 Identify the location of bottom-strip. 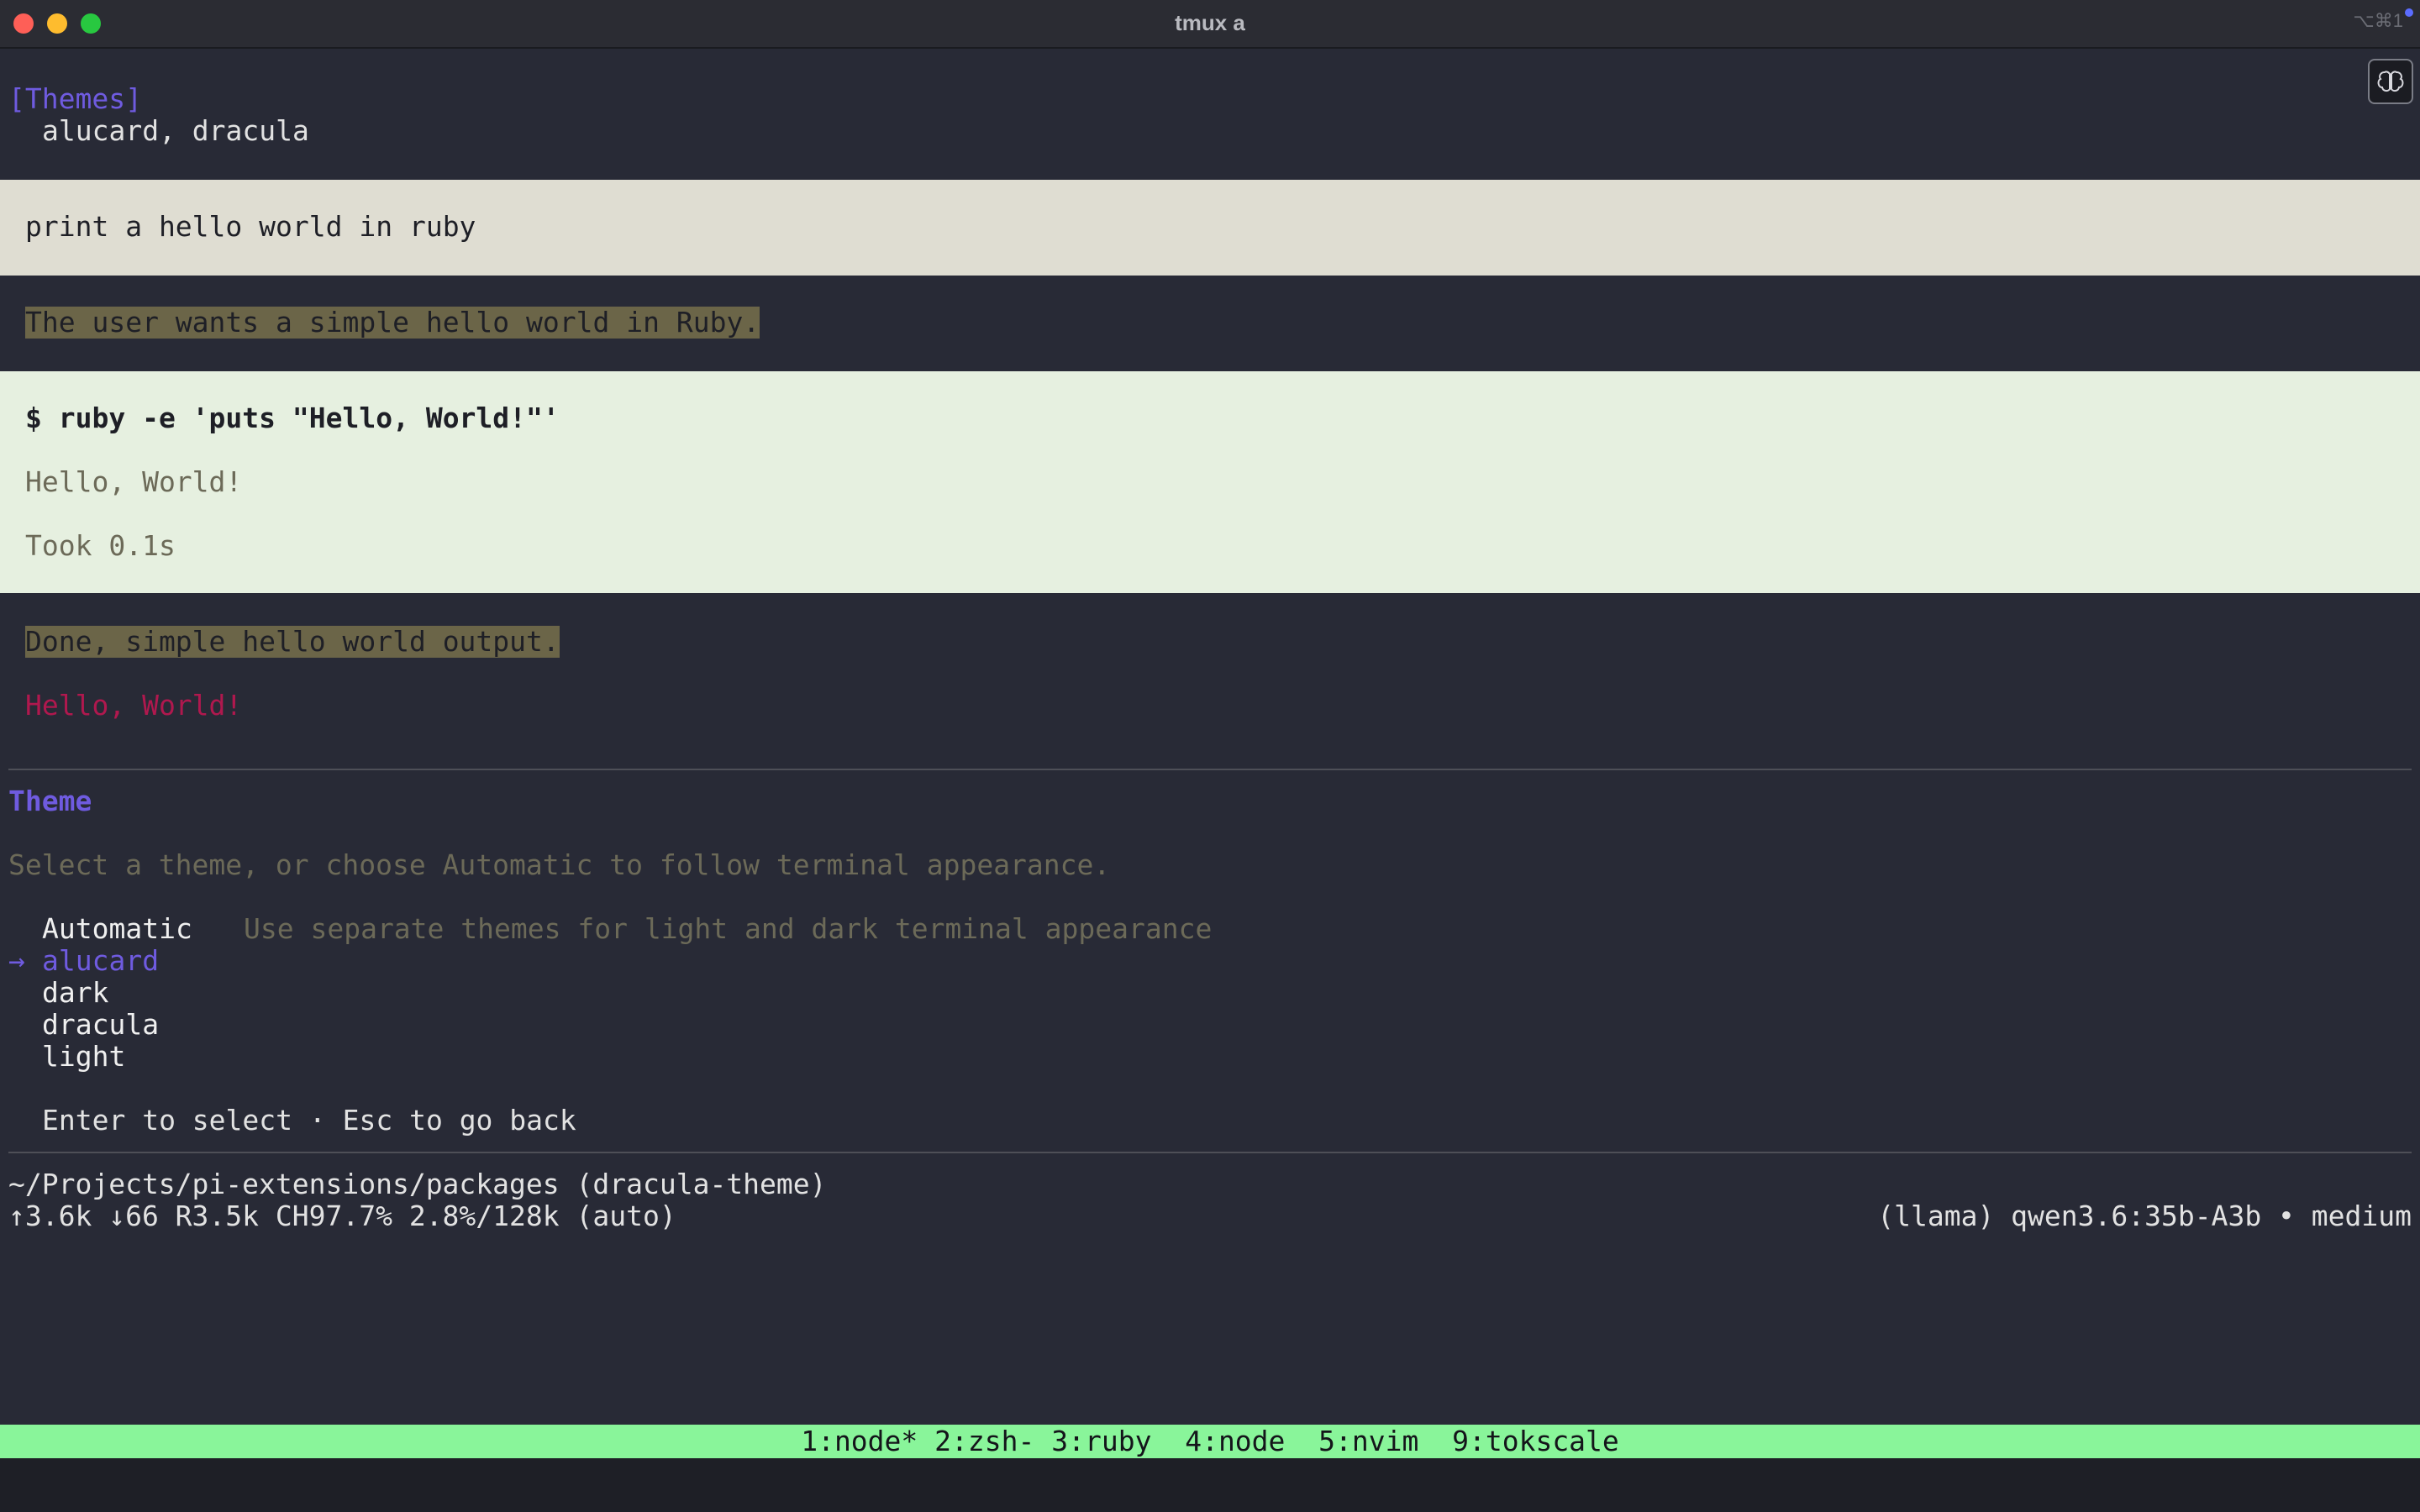
(1210, 1485).